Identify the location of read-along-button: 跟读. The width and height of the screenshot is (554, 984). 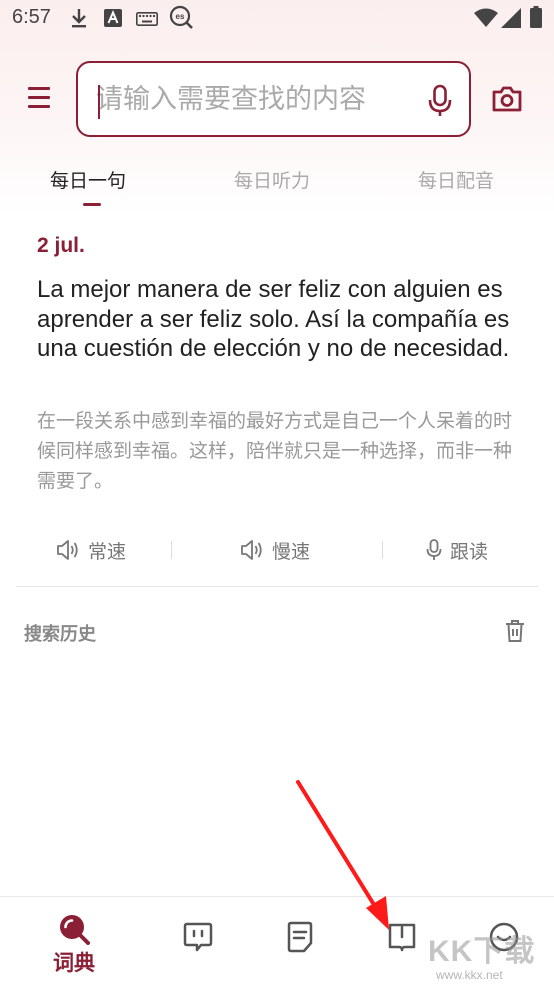
(457, 550).